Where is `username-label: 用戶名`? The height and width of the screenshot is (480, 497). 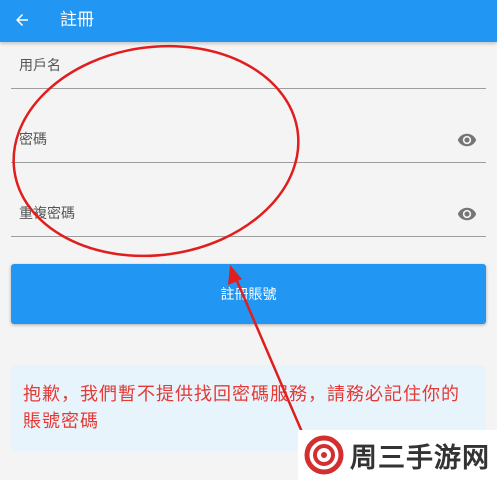
username-label: 用戶名 is located at coordinates (40, 66).